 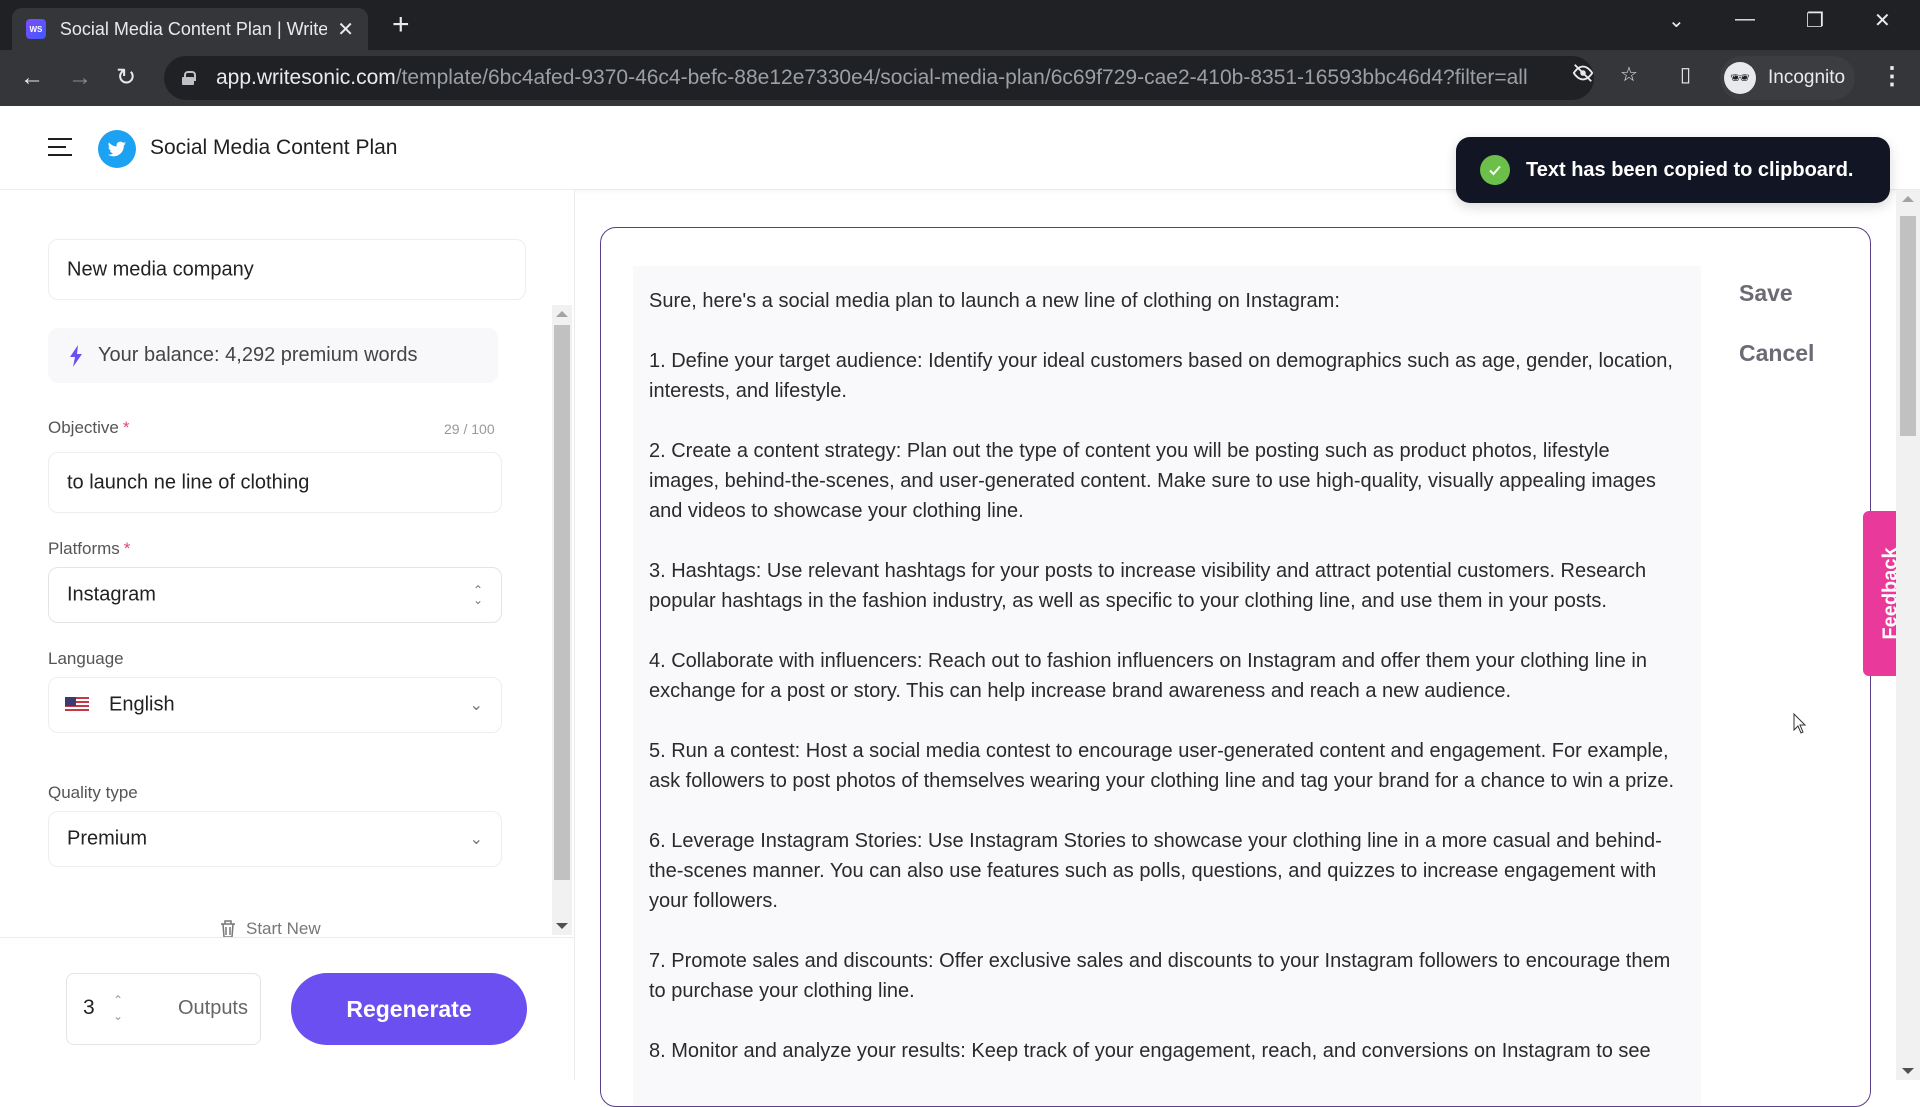 What do you see at coordinates (1766, 293) in the screenshot?
I see `save-button: Save` at bounding box center [1766, 293].